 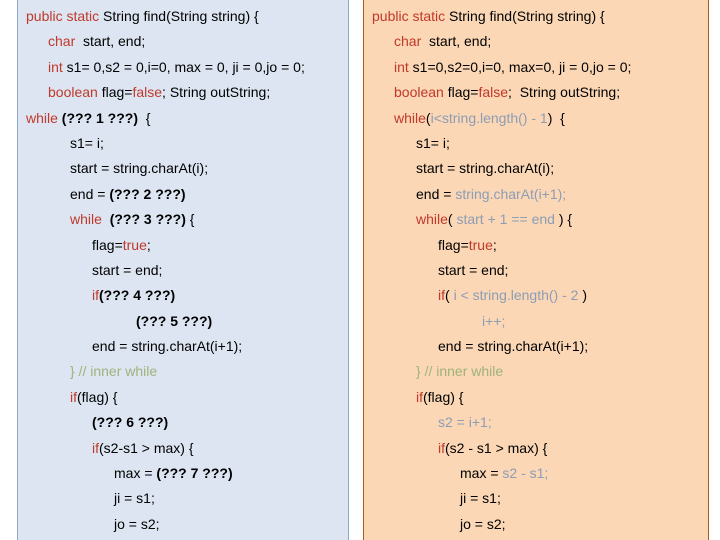 I want to click on code-line: (??? 6 ???), so click(x=183, y=422).